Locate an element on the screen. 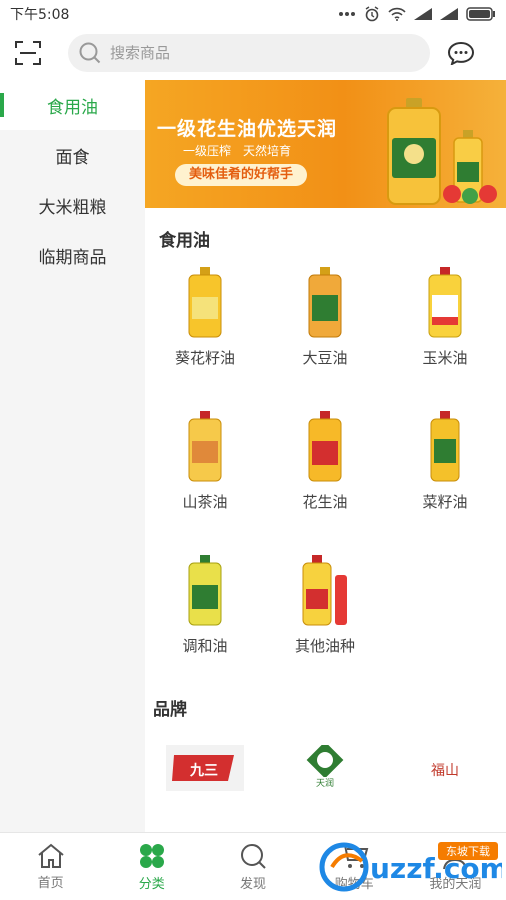  category-peanut-oil: 花生油 is located at coordinates (325, 473).